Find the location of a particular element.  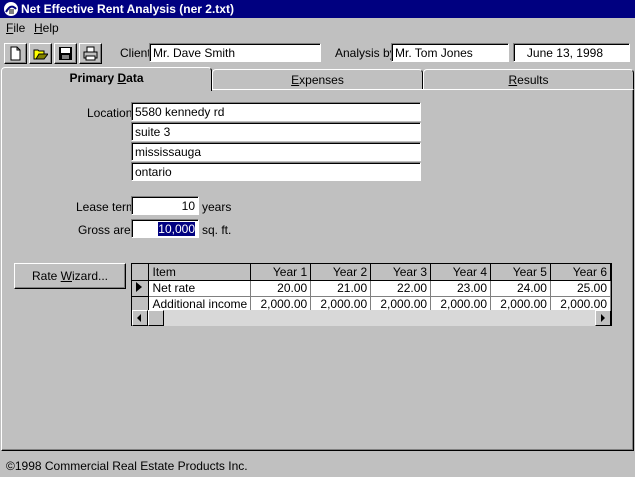

row-pointer-icon is located at coordinates (139, 287).